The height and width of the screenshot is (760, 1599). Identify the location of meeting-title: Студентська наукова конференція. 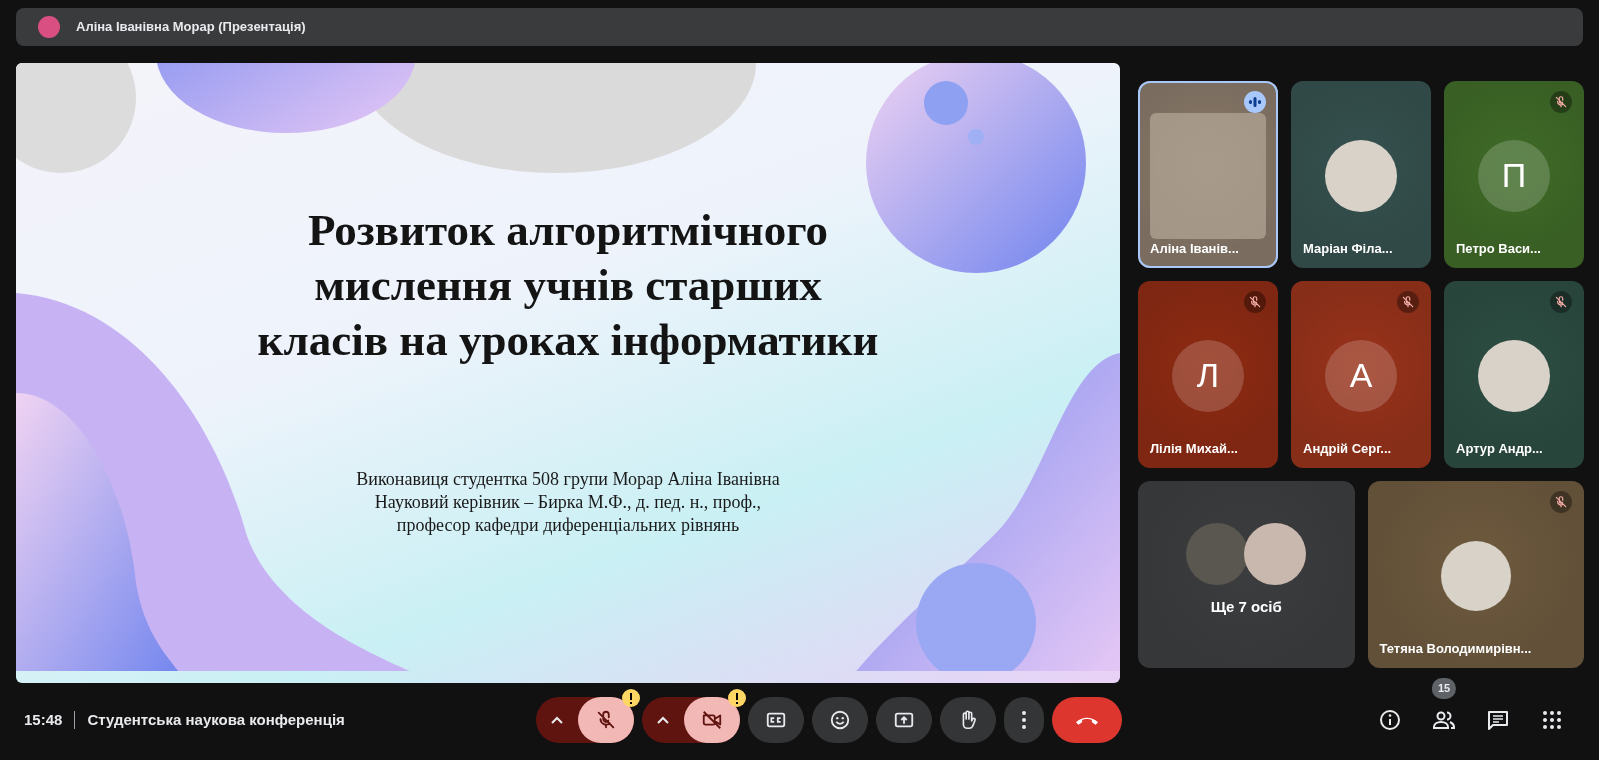
(216, 719).